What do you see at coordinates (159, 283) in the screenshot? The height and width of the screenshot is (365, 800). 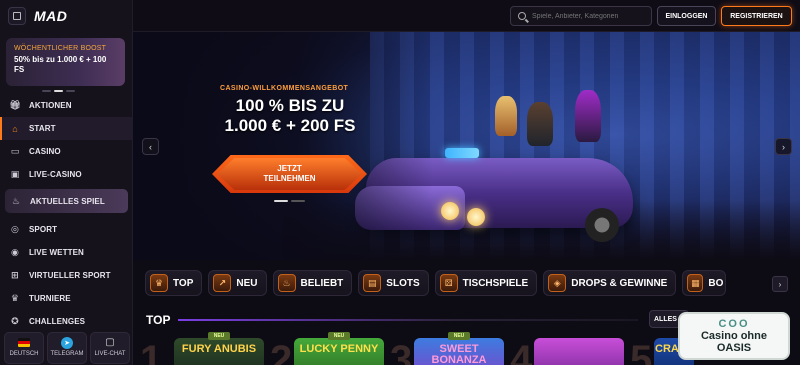 I see `crown-icon: ♛` at bounding box center [159, 283].